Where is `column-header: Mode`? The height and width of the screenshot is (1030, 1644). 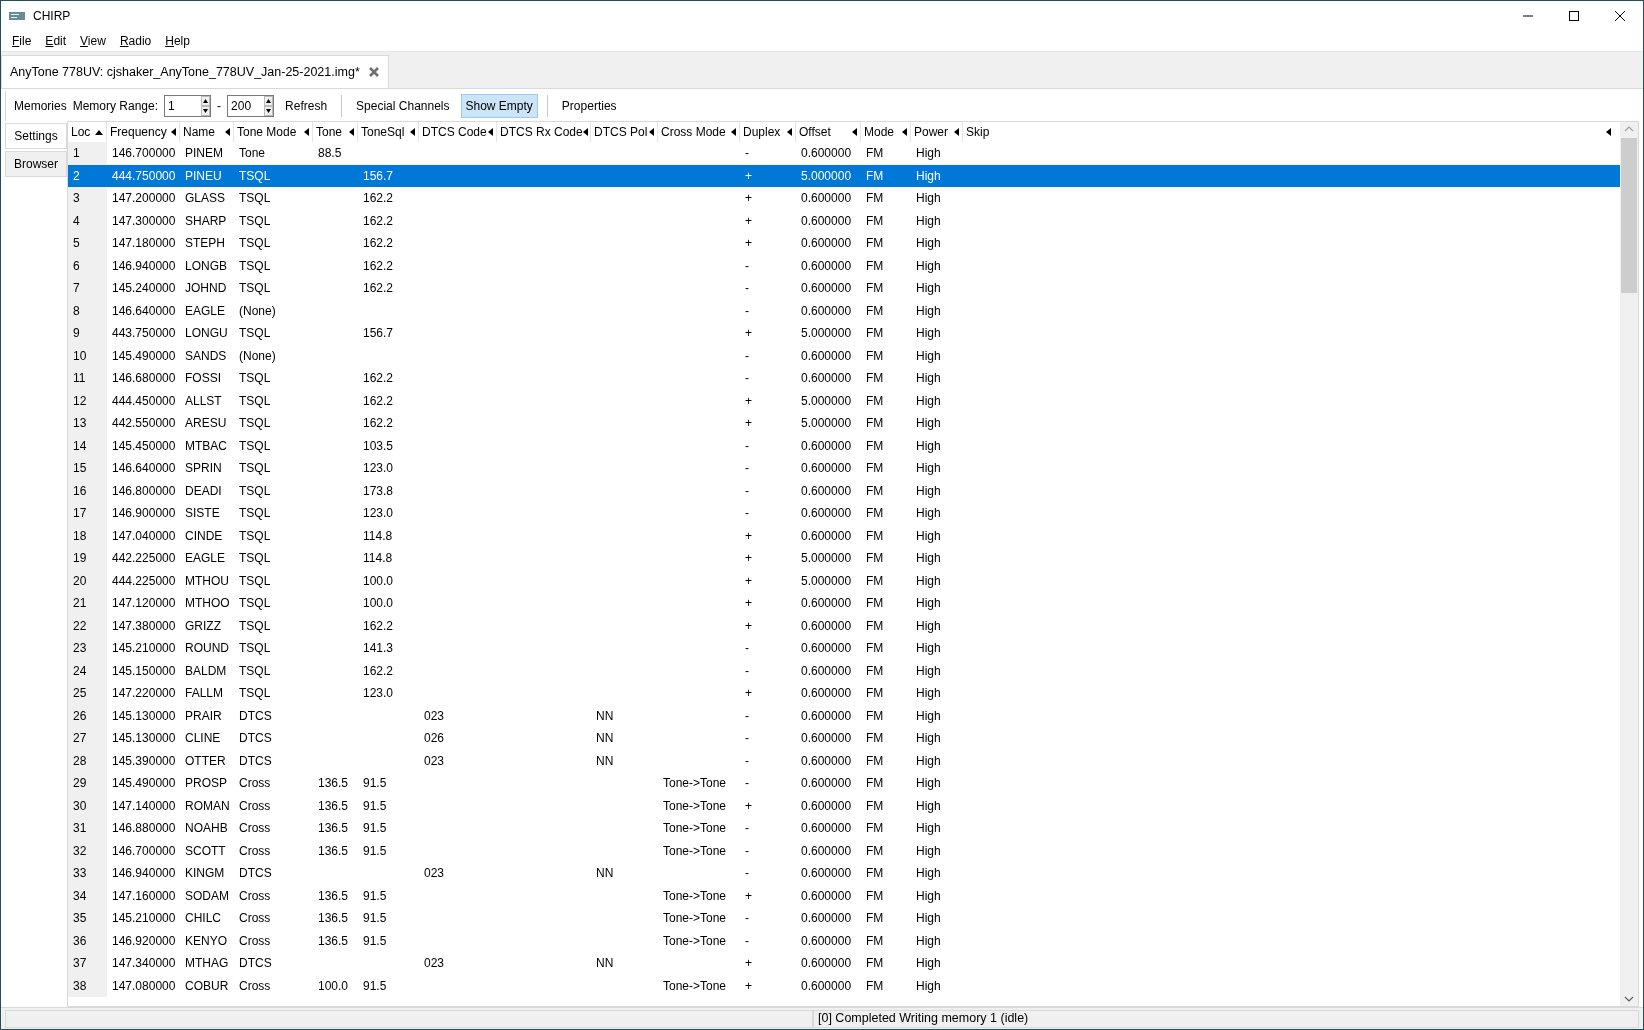
column-header: Mode is located at coordinates (886, 132).